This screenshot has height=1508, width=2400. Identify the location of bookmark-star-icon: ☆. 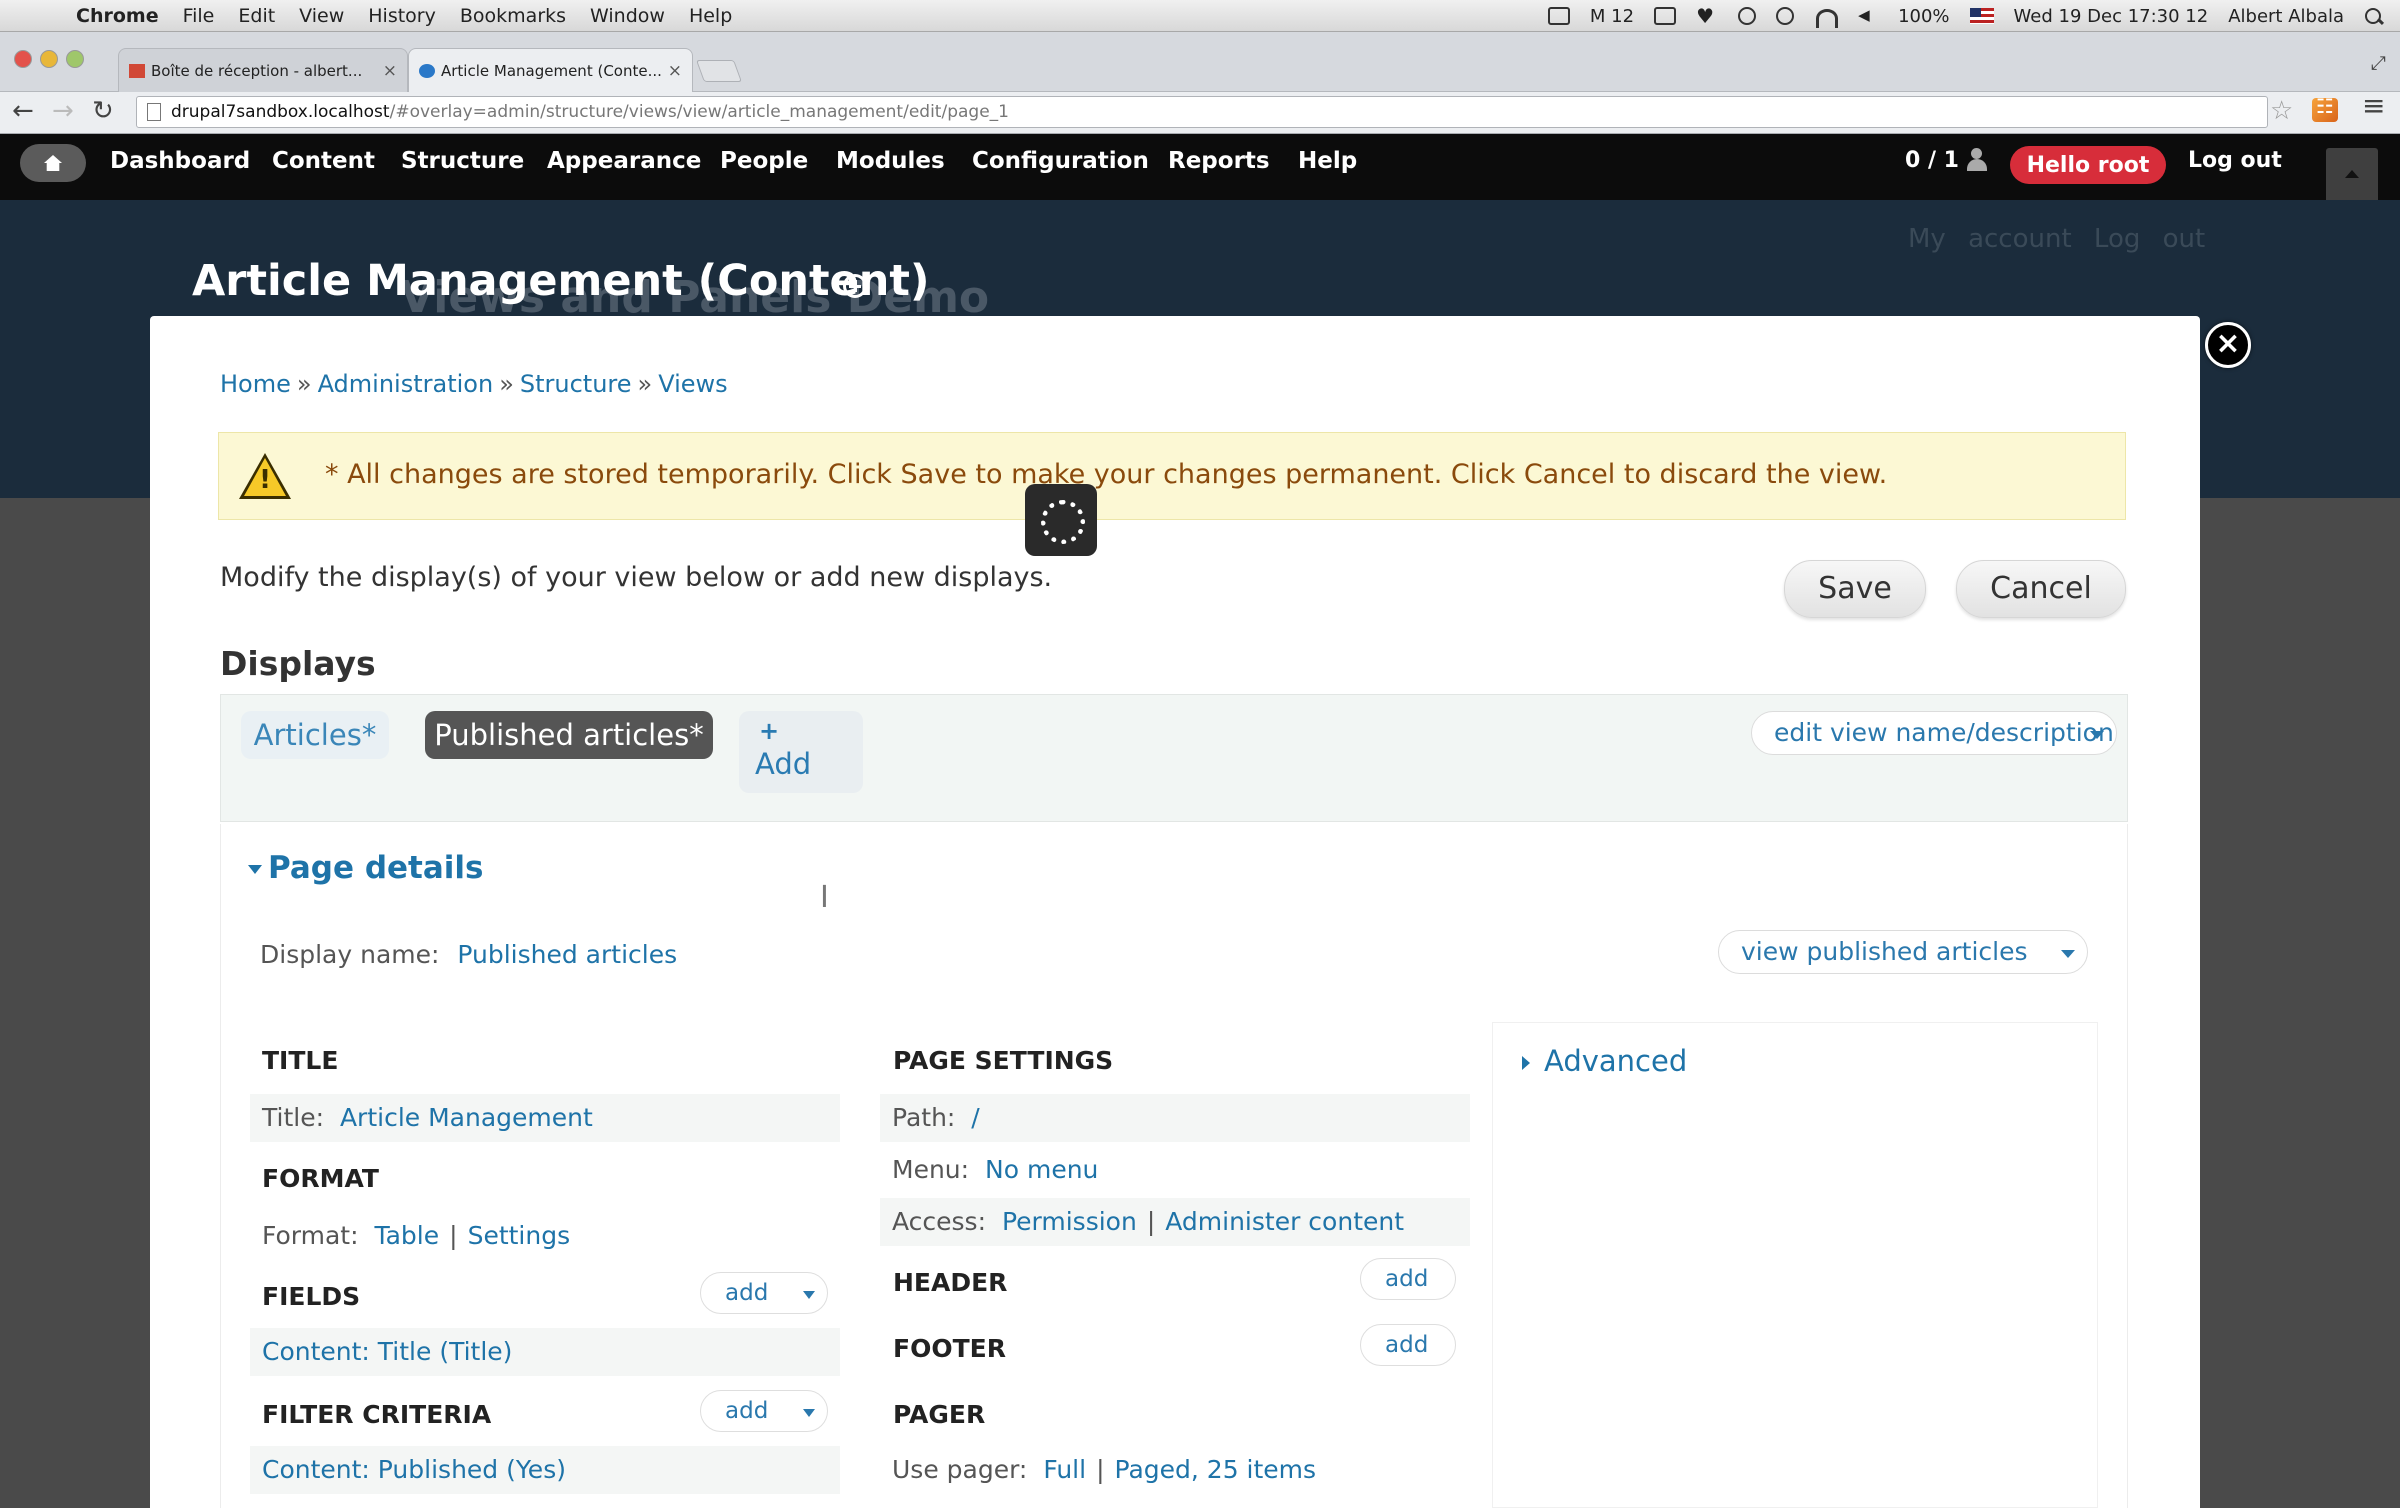
(2281, 111).